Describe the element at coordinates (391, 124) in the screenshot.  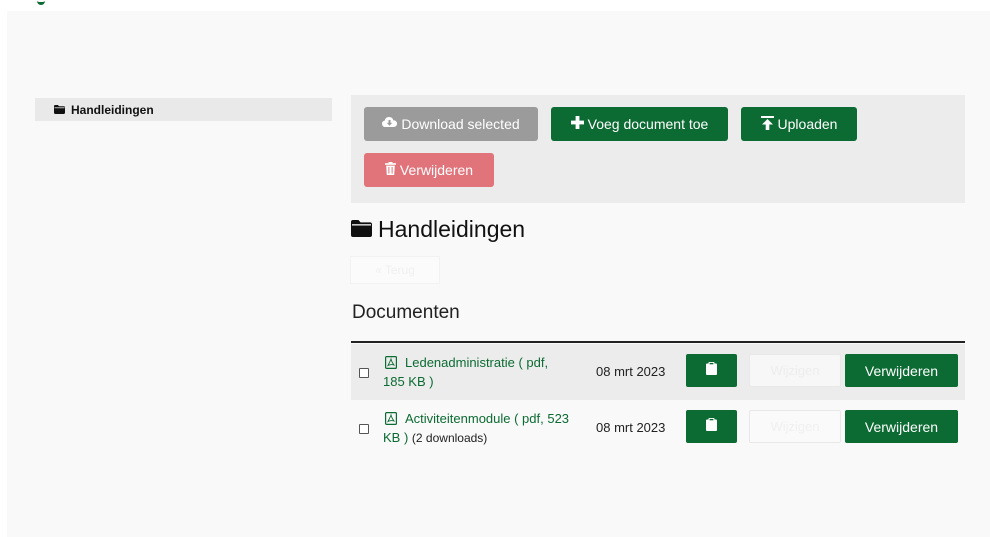
I see `cloud-download-icon` at that location.